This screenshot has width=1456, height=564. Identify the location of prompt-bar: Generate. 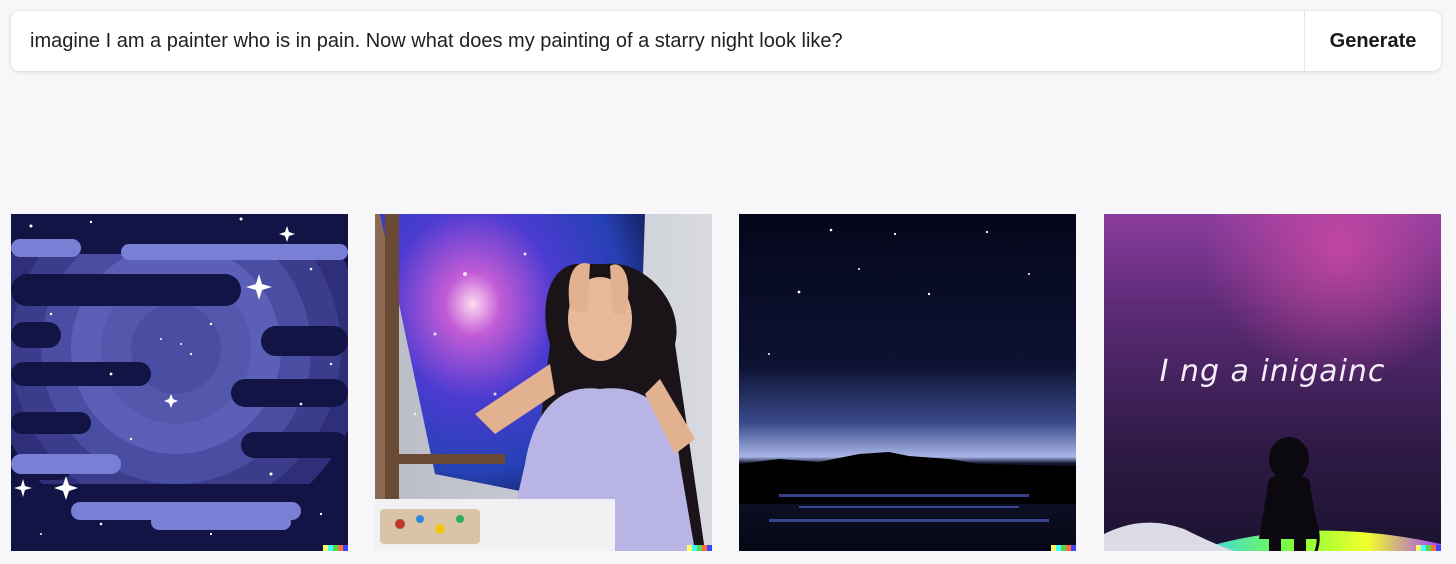
(726, 41).